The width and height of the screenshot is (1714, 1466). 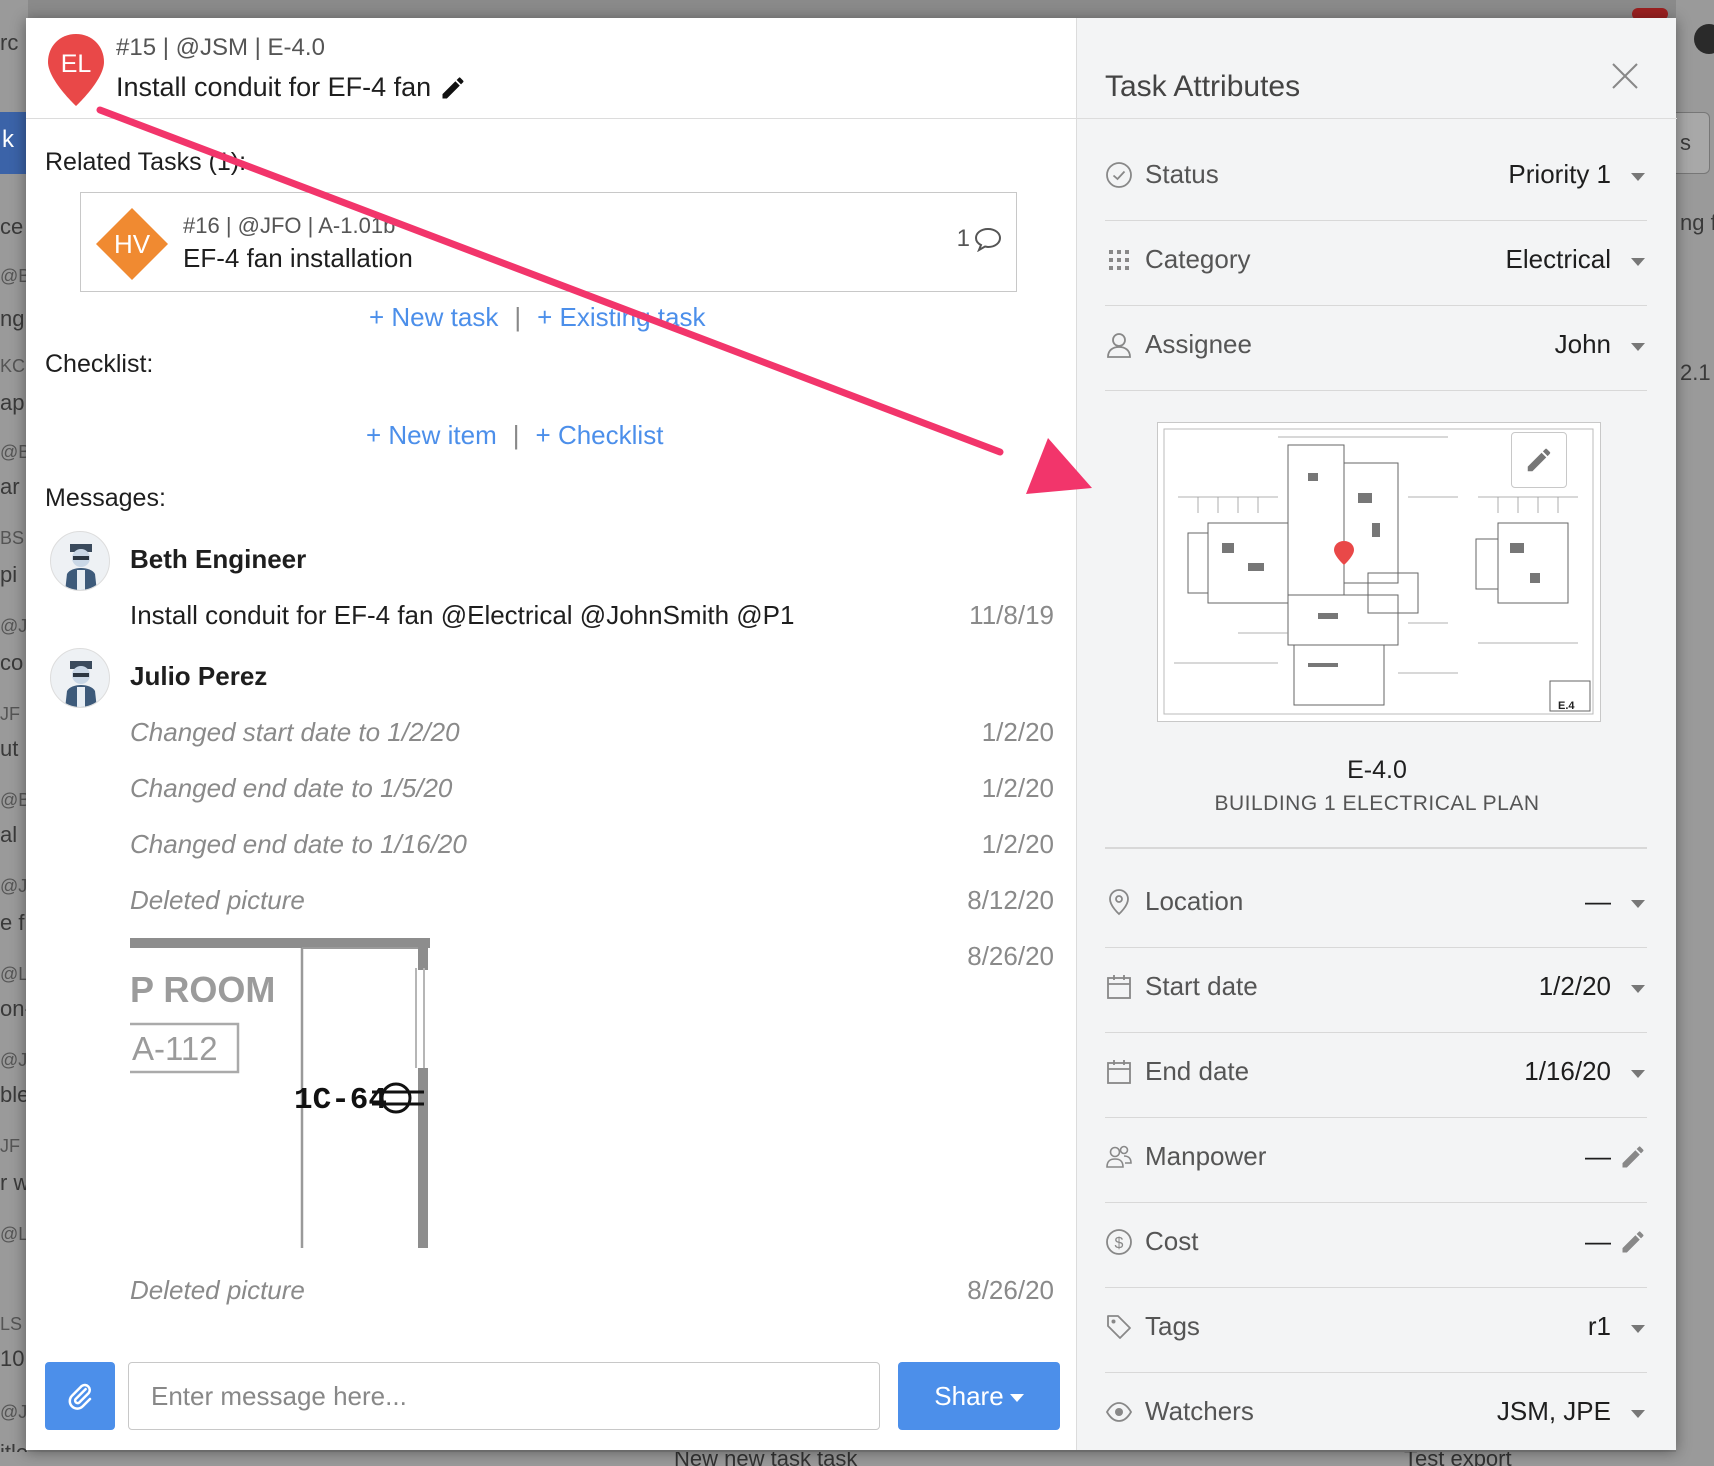 What do you see at coordinates (99, 364) in the screenshot?
I see `checklist-label: Checklist:` at bounding box center [99, 364].